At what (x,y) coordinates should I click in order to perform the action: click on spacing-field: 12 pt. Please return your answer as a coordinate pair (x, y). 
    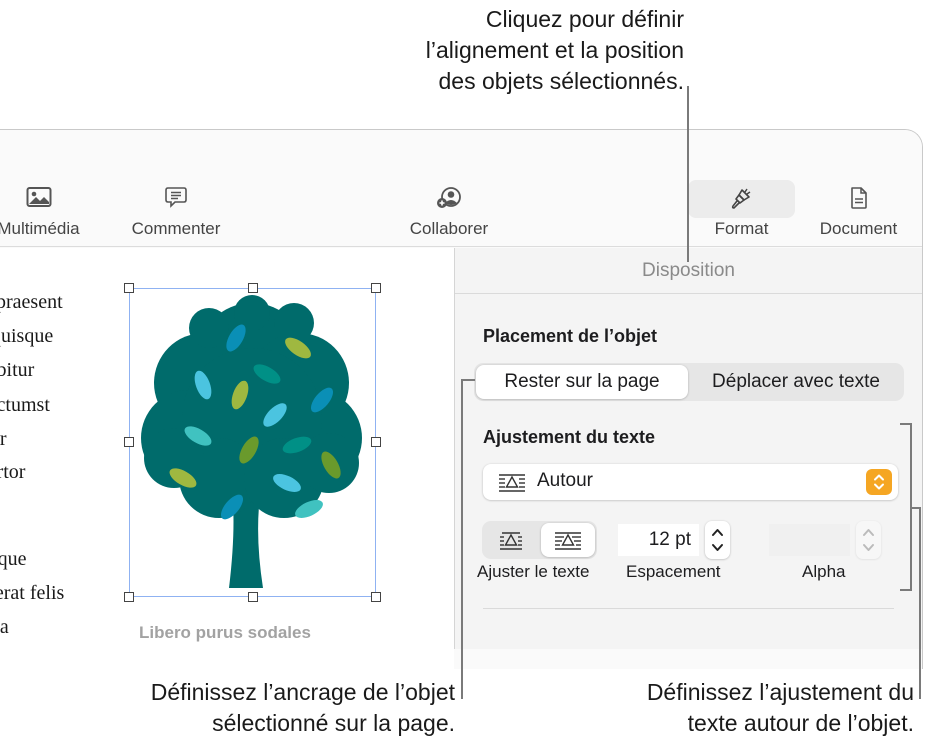
    Looking at the image, I should click on (658, 540).